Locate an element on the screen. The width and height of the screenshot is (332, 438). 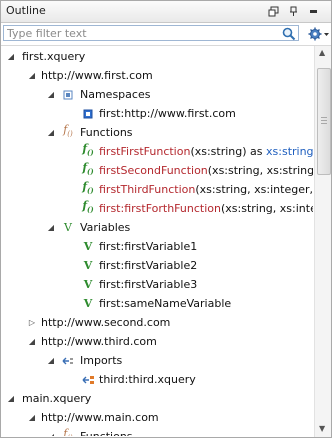
tree-item-imports-group: ◢ Imports is located at coordinates (157, 360).